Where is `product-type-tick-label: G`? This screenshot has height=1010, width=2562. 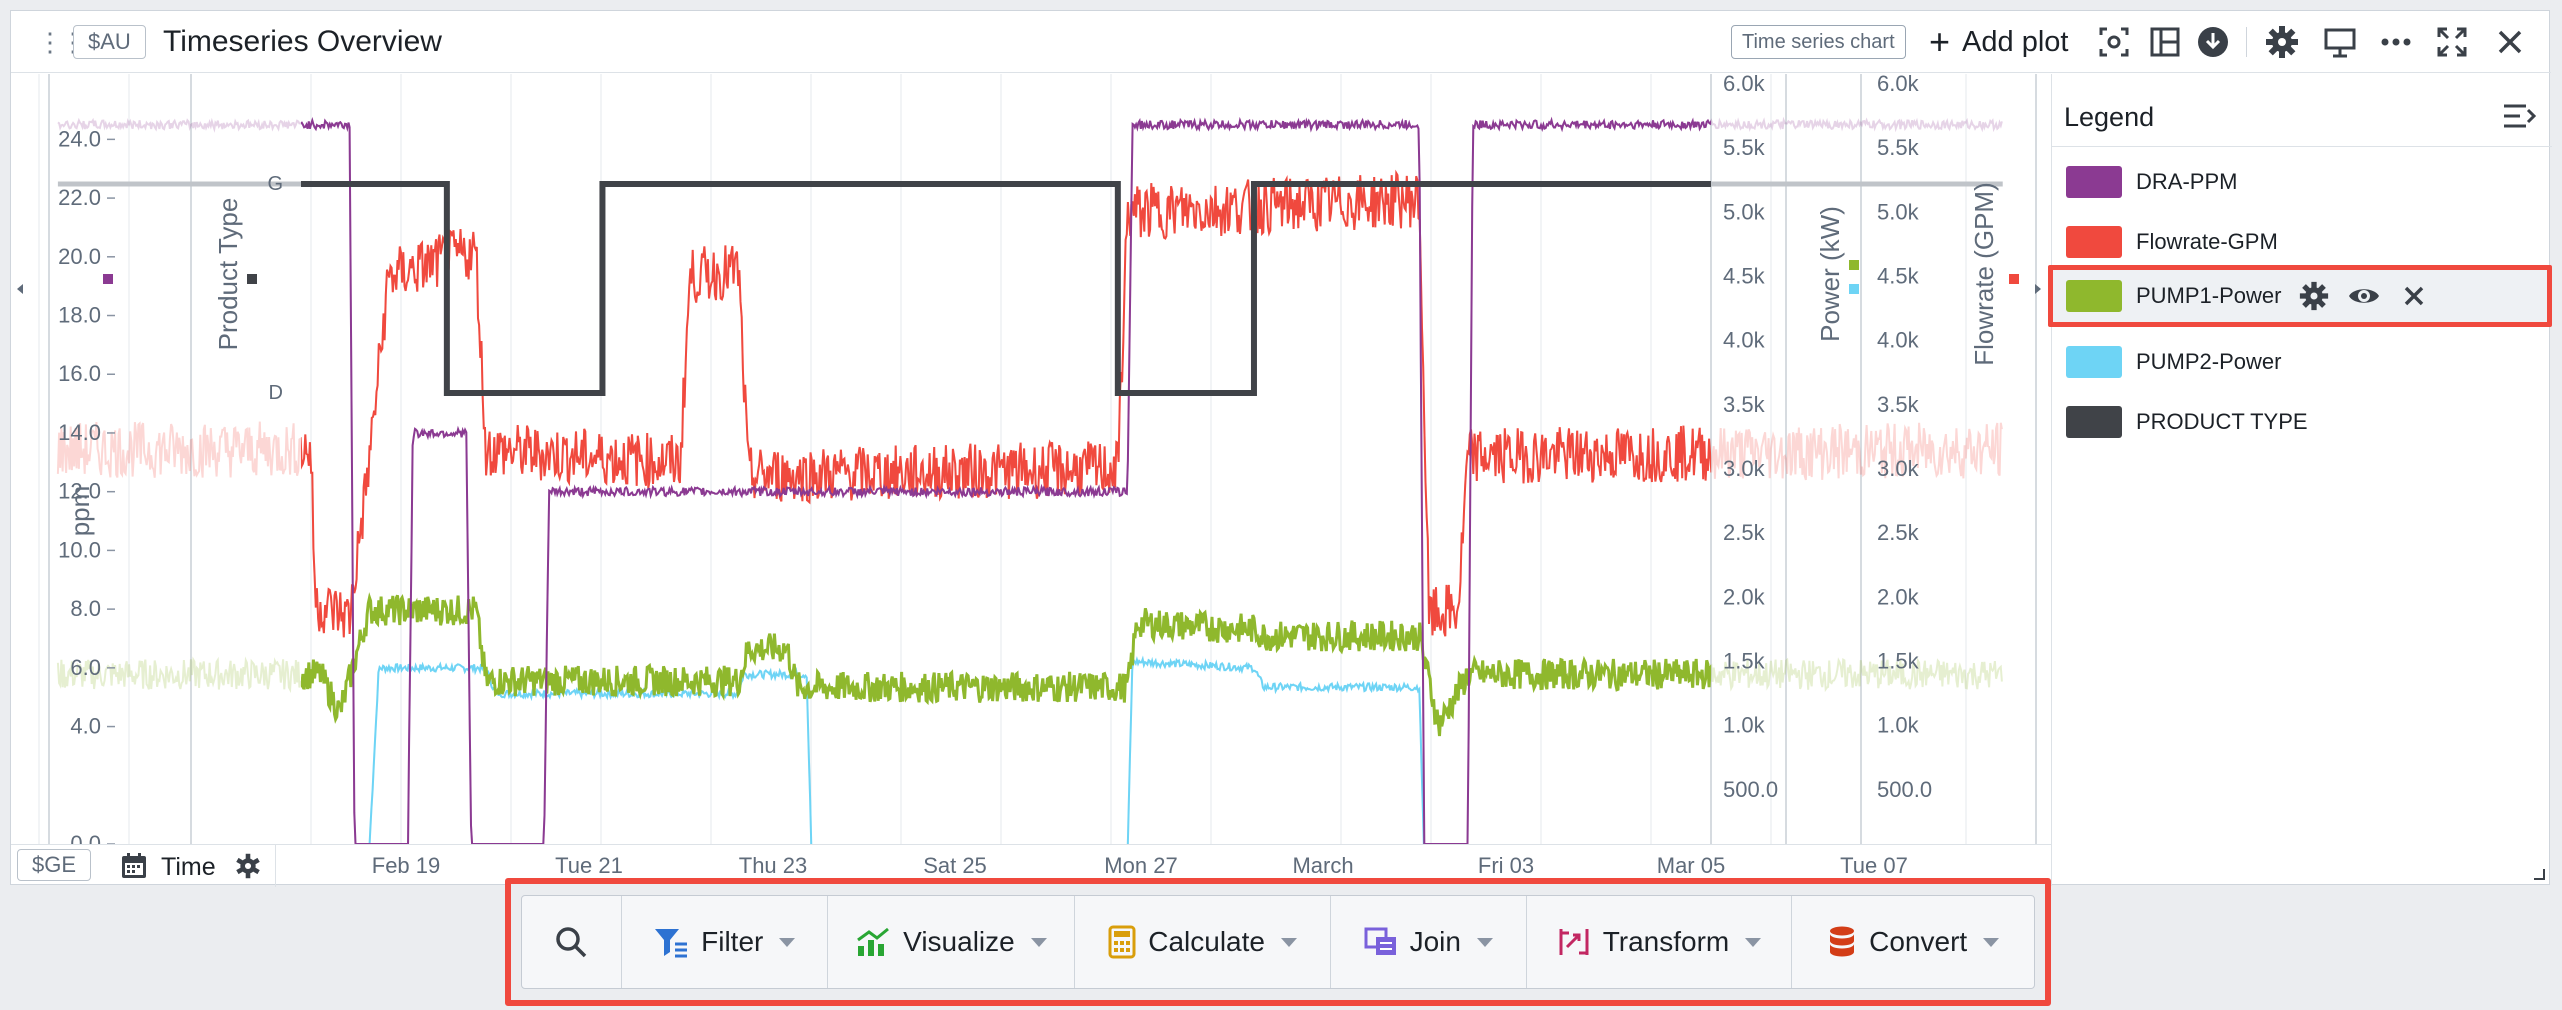
product-type-tick-label: G is located at coordinates (275, 184).